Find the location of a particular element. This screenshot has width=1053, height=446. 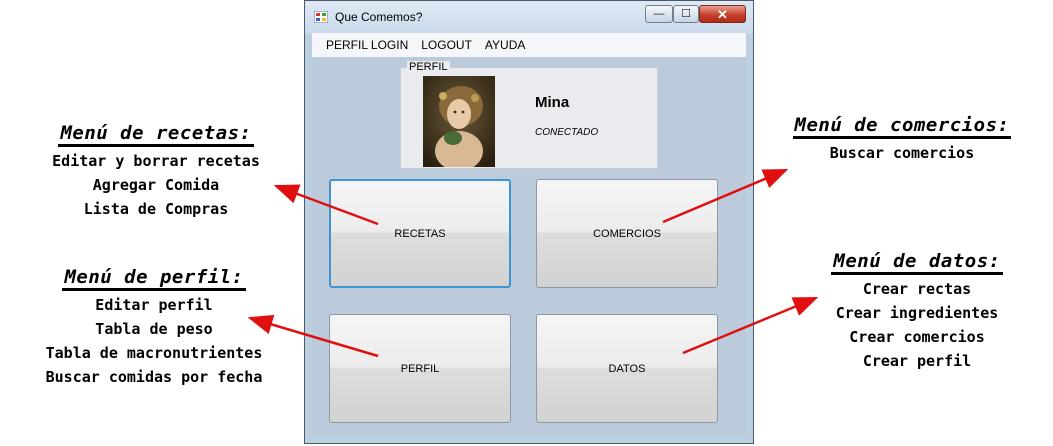

profile-name: Mina is located at coordinates (552, 102).